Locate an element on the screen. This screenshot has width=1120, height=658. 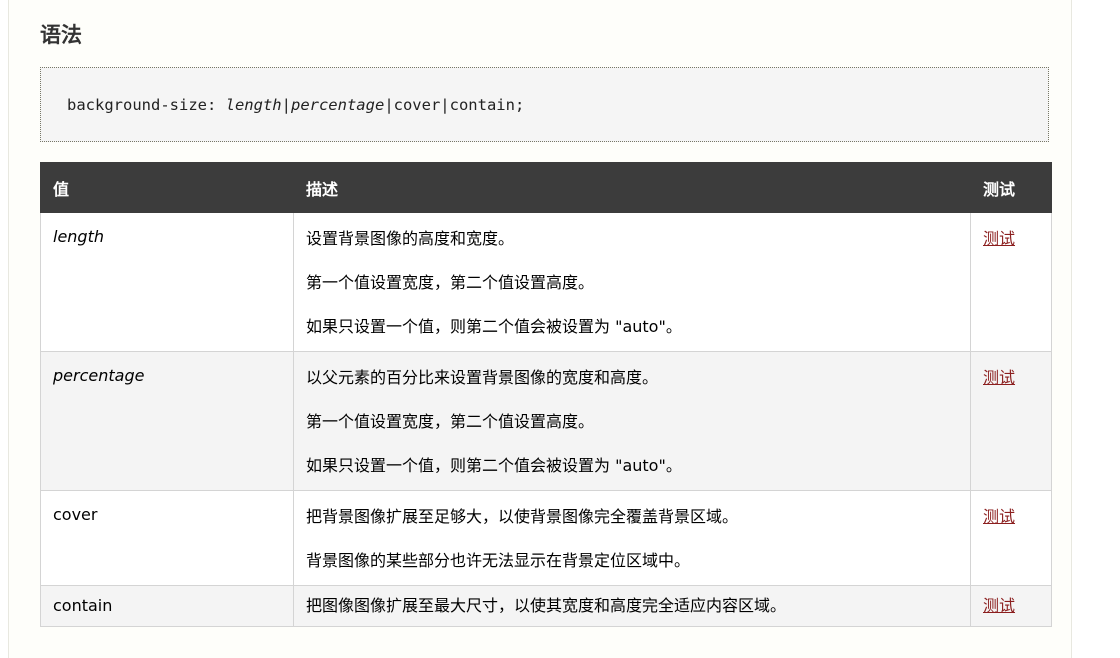
description-line: 背景图像的某些部分也许无法显示在背景定位区域中。 is located at coordinates (498, 560).